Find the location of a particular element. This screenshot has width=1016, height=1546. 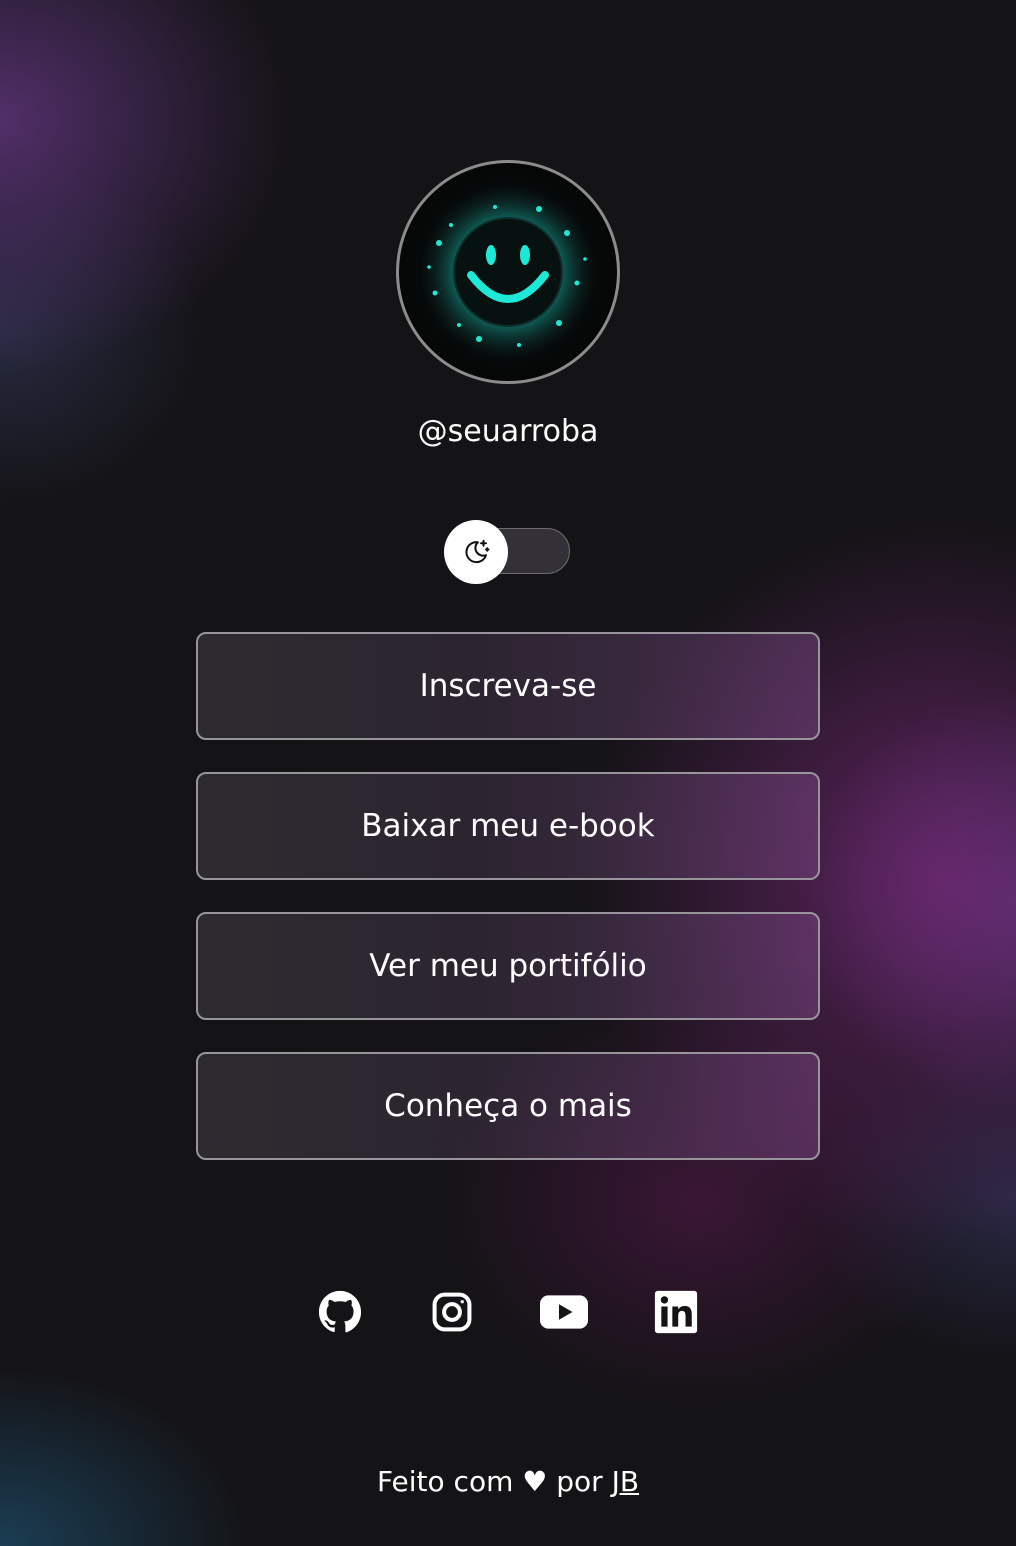

avatar is located at coordinates (508, 272).